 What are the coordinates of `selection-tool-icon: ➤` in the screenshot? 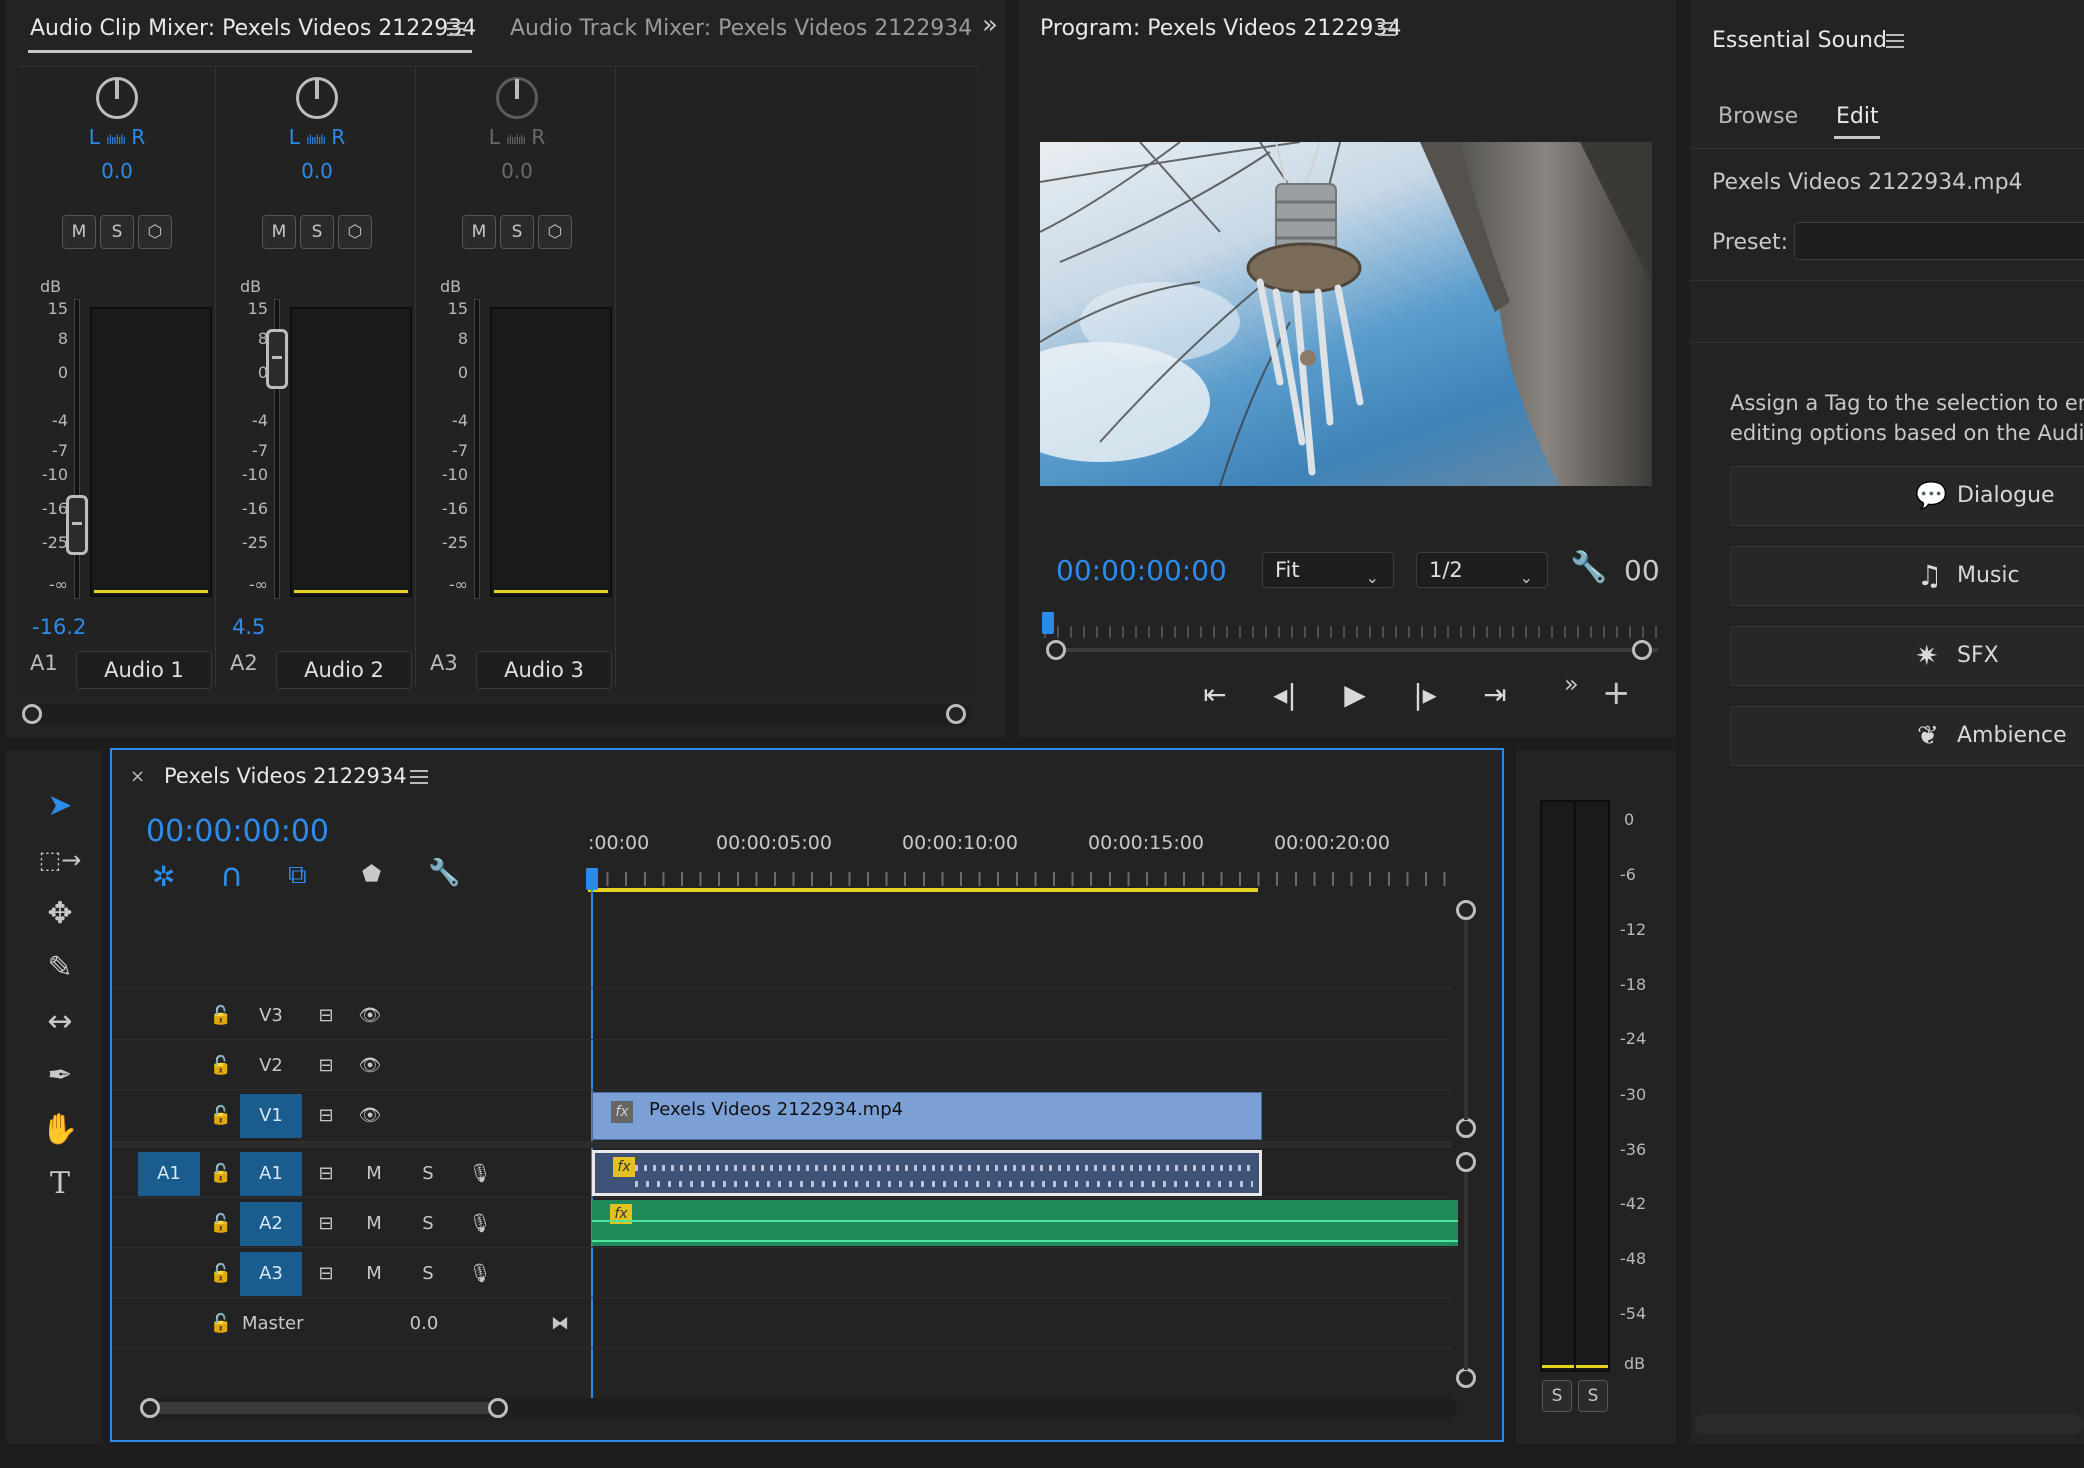 It's located at (60, 806).